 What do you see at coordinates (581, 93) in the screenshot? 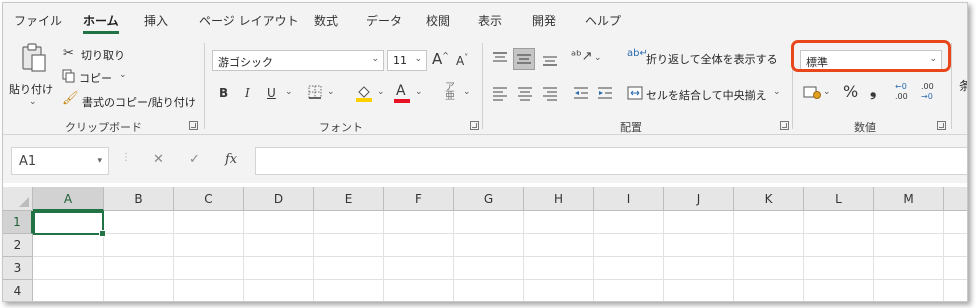
I see `decrease-indent-icon` at bounding box center [581, 93].